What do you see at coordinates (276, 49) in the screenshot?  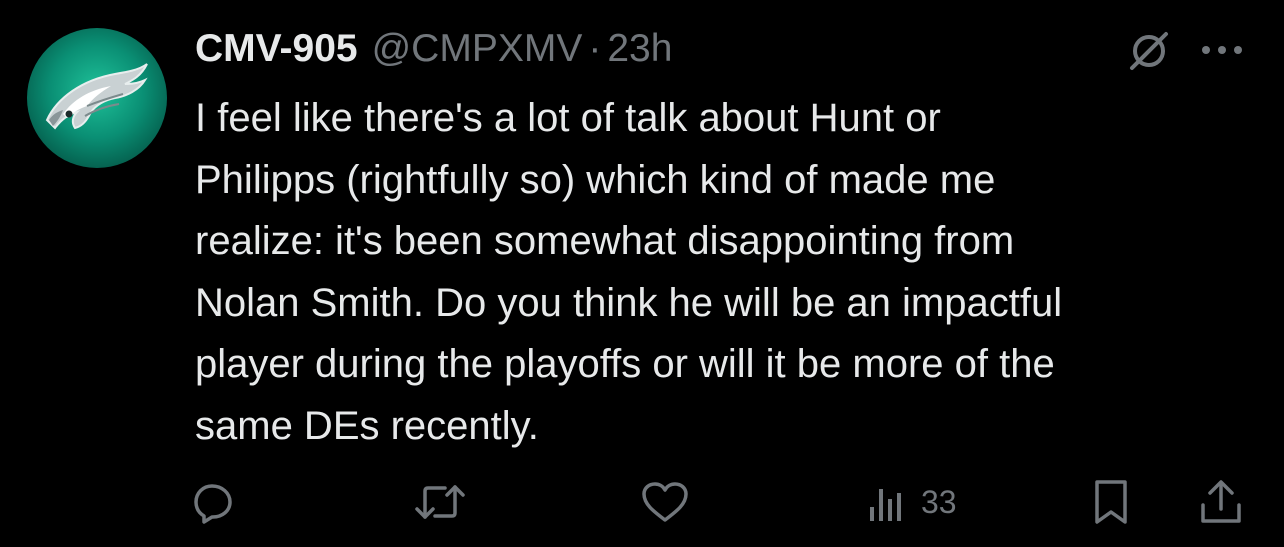 I see `display-name: CMV-905` at bounding box center [276, 49].